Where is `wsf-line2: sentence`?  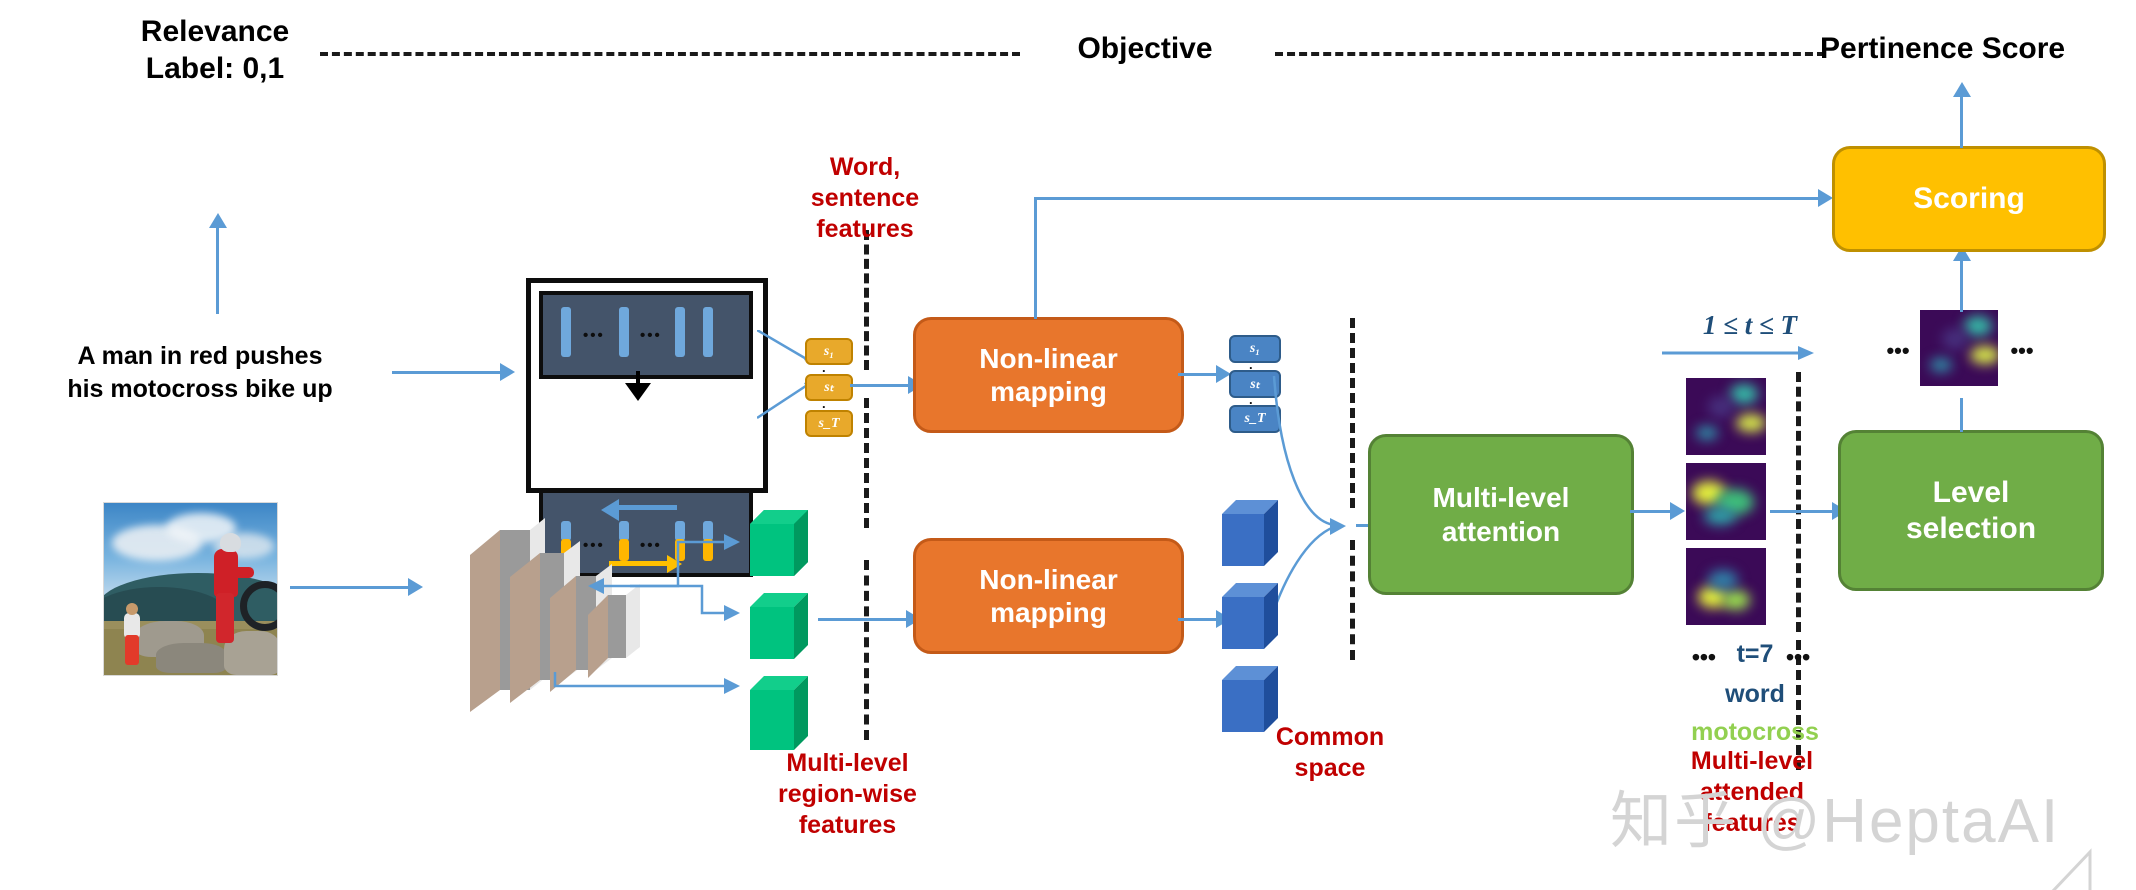
wsf-line2: sentence is located at coordinates (865, 198).